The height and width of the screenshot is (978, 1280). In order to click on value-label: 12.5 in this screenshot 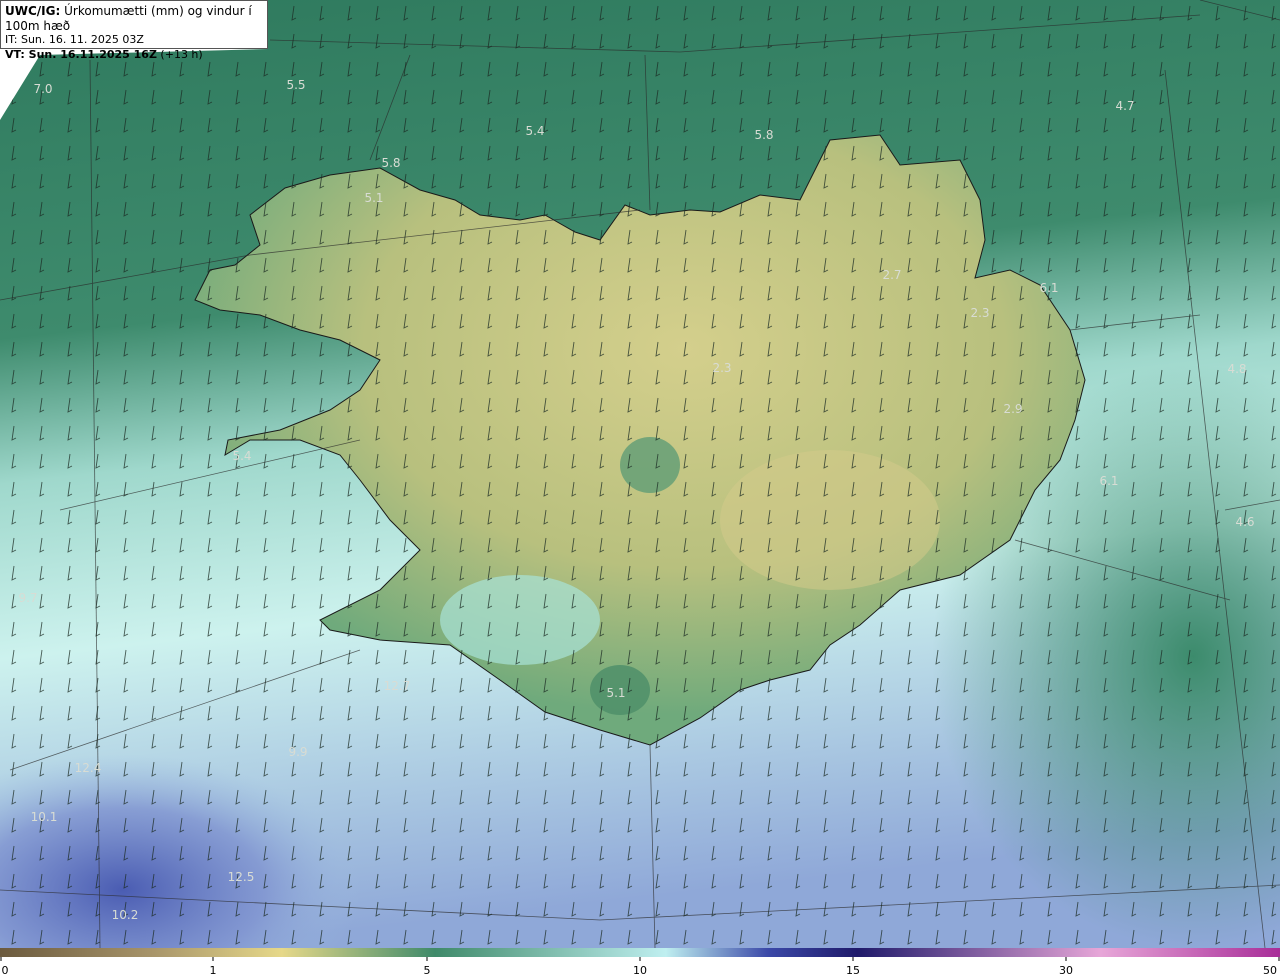, I will do `click(241, 877)`.